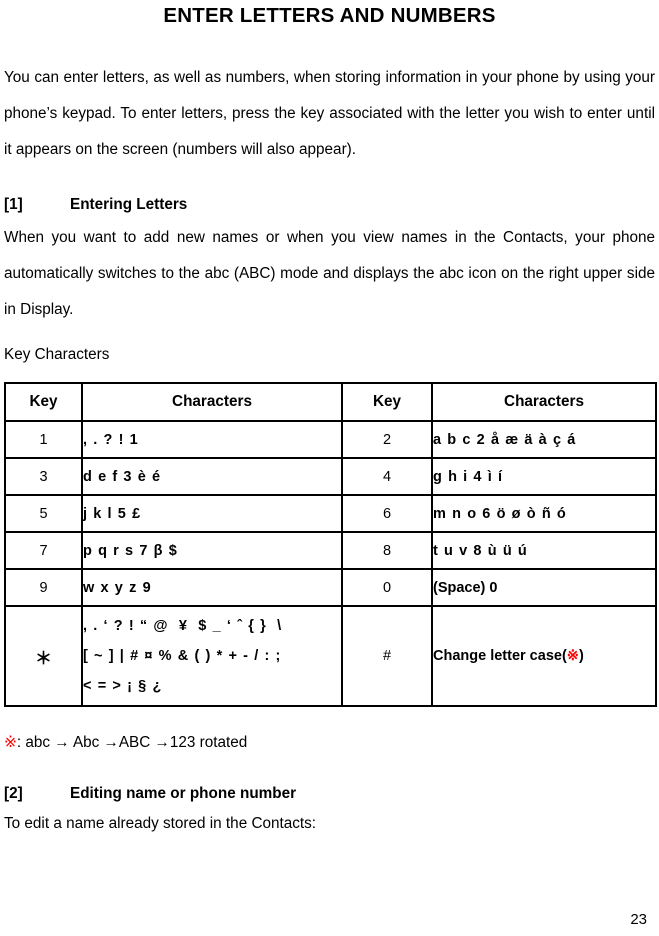 The height and width of the screenshot is (936, 659). What do you see at coordinates (182, 656) in the screenshot?
I see `characters-line: [ ~ ] | # ¤ % & ( ) * + - / : ;` at bounding box center [182, 656].